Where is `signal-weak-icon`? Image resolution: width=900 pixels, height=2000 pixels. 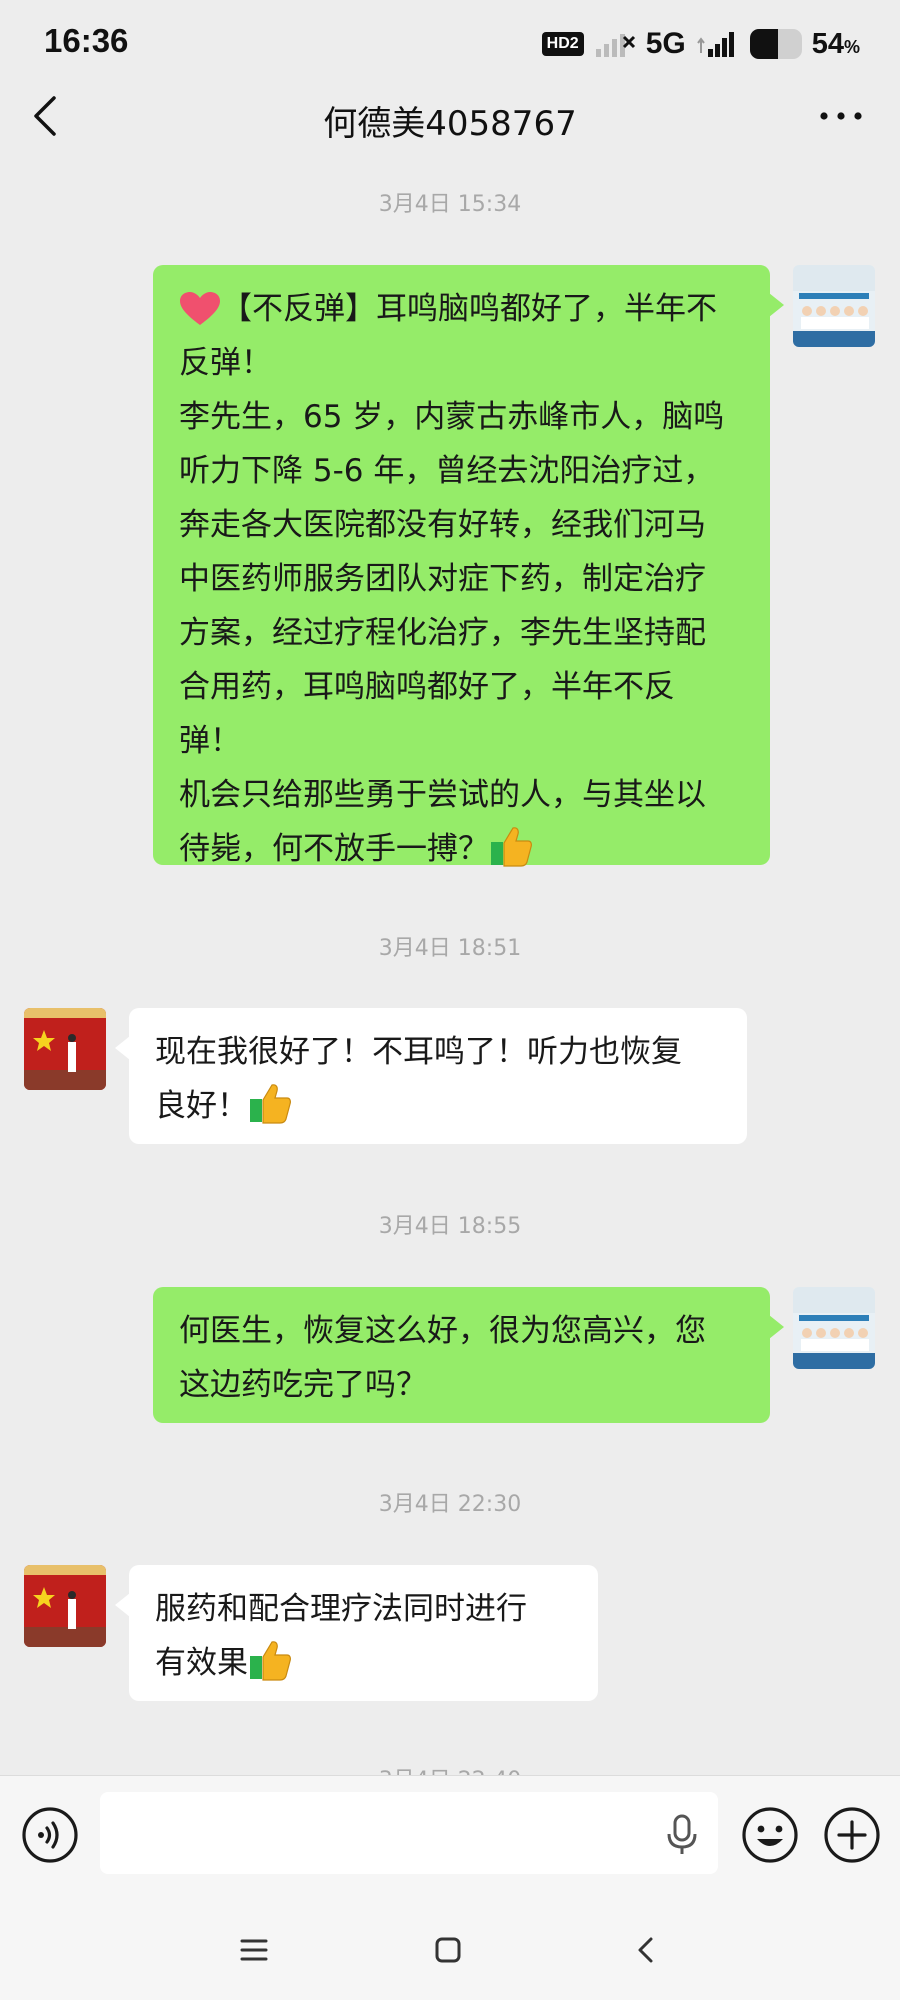
signal-weak-icon is located at coordinates (615, 45).